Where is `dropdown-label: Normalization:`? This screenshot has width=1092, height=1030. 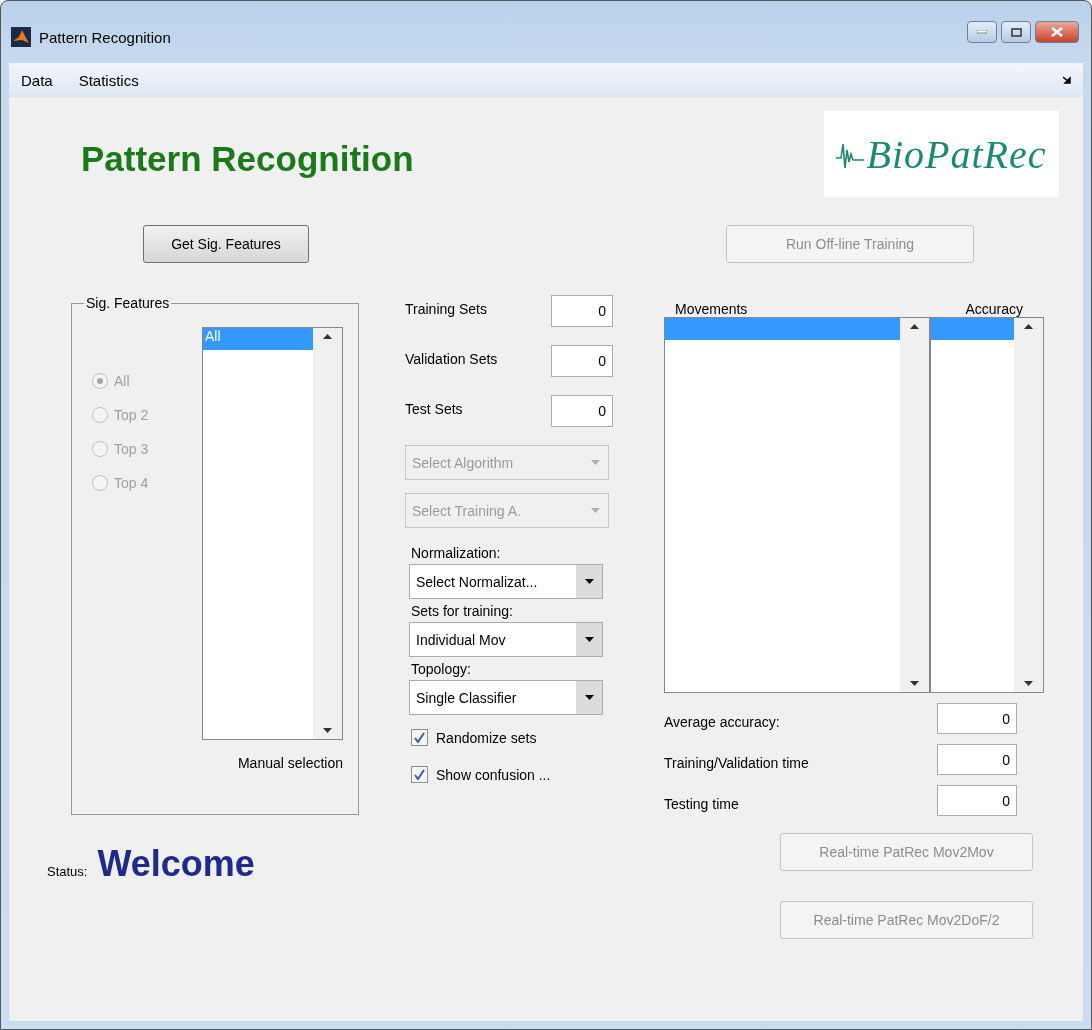 dropdown-label: Normalization: is located at coordinates (456, 553).